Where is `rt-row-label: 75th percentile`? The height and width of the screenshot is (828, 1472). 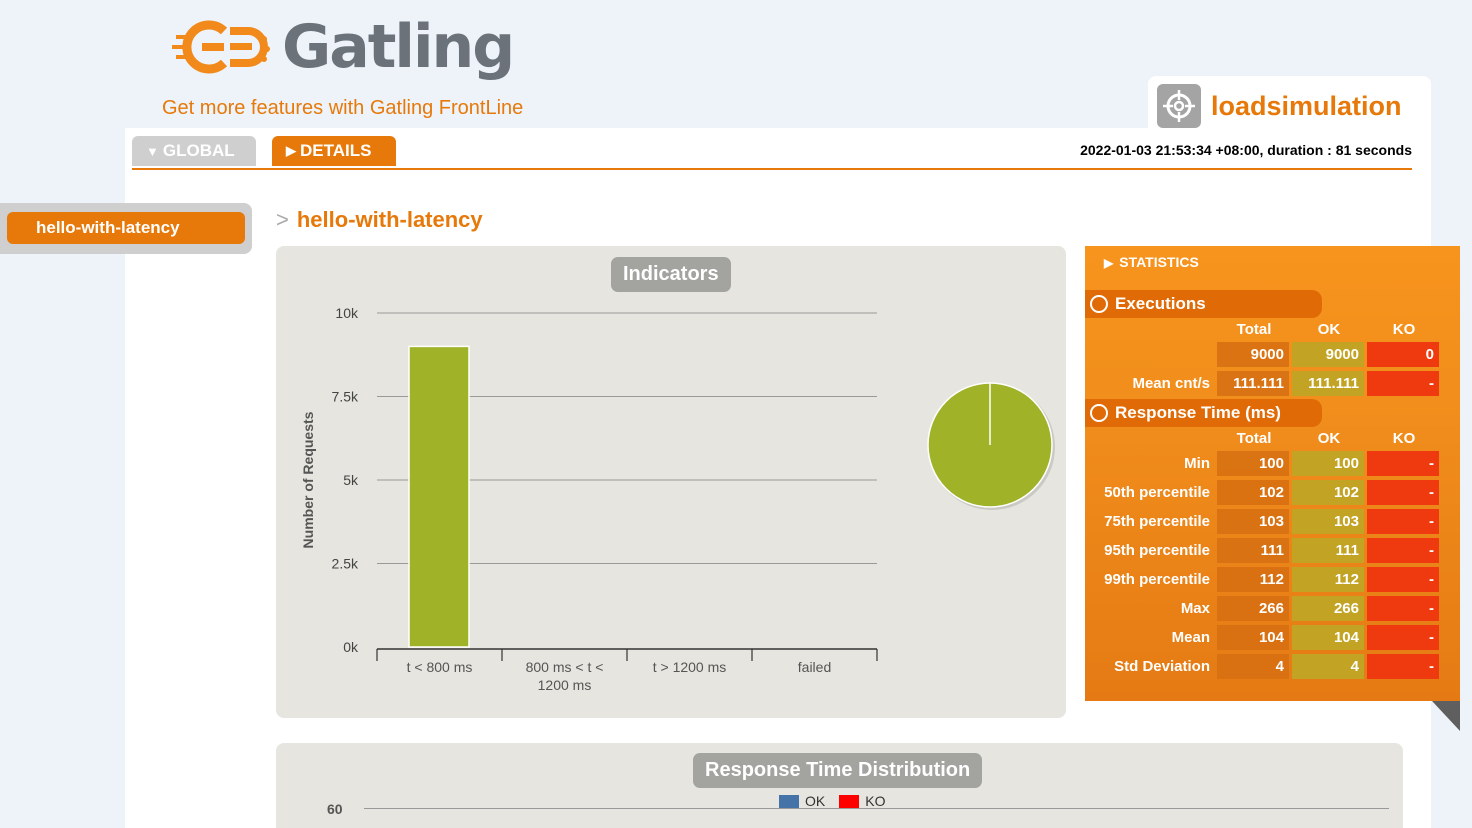
rt-row-label: 75th percentile is located at coordinates (1157, 521).